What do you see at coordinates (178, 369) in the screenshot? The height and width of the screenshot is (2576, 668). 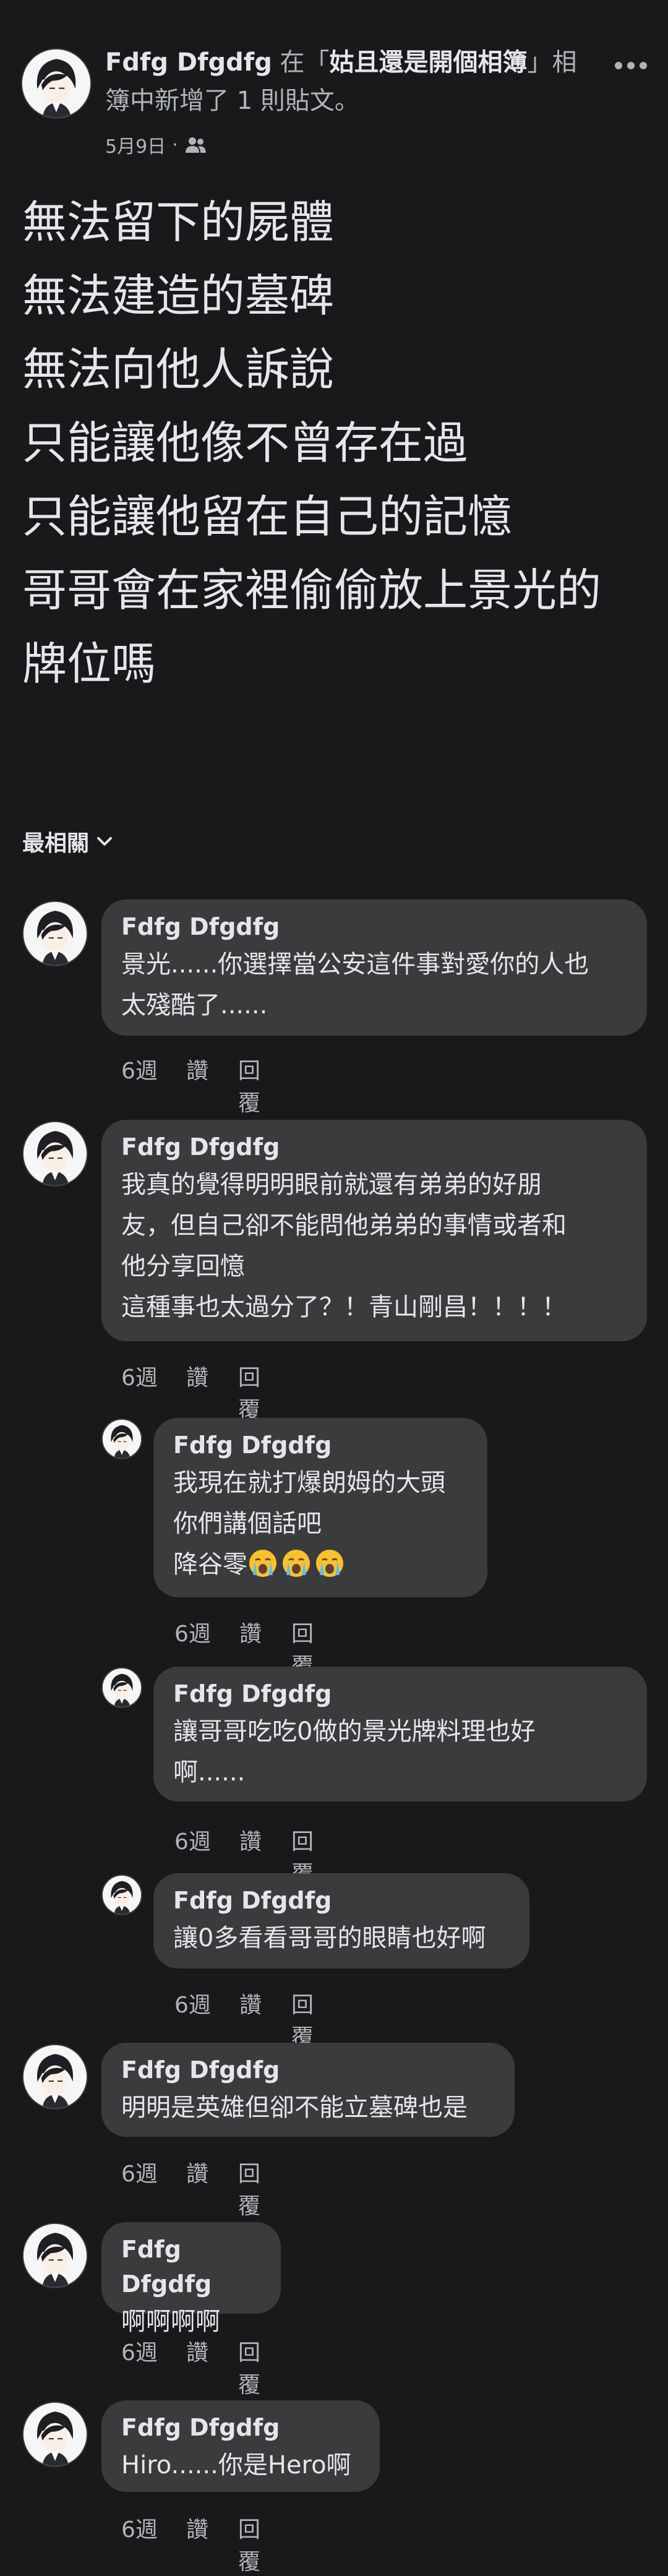 I see `post-line: 無法向他人訴說` at bounding box center [178, 369].